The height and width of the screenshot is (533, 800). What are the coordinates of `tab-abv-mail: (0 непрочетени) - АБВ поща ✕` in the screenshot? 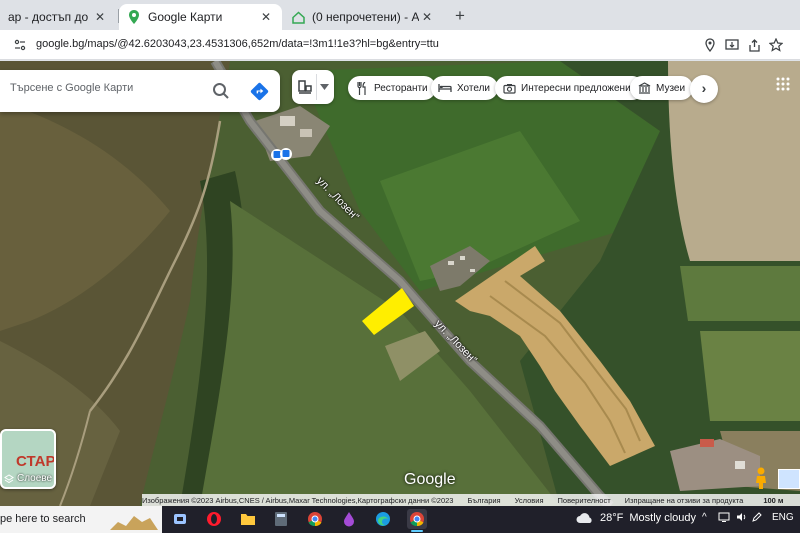 It's located at (363, 17).